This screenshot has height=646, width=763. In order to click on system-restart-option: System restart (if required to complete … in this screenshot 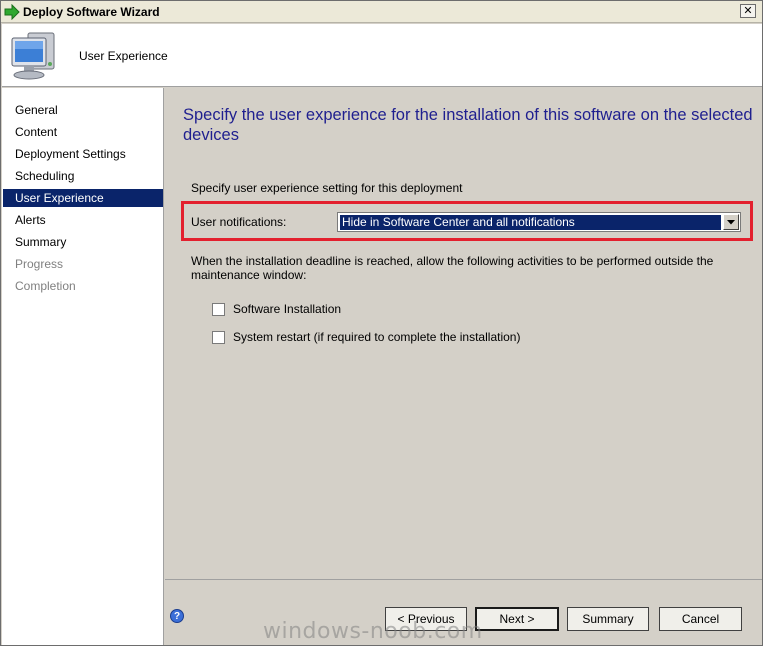, I will do `click(366, 337)`.